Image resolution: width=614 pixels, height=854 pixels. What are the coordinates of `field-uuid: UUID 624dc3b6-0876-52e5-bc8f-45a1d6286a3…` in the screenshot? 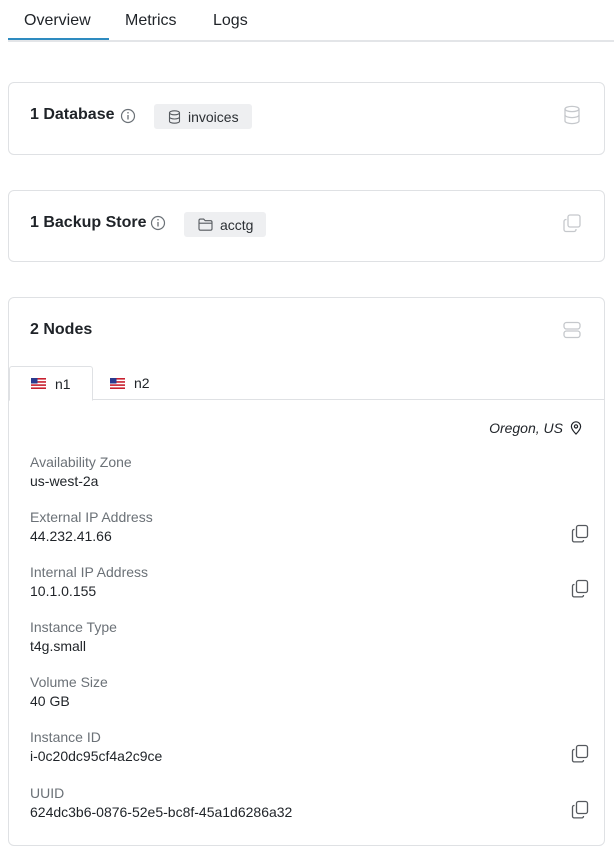 It's located at (310, 802).